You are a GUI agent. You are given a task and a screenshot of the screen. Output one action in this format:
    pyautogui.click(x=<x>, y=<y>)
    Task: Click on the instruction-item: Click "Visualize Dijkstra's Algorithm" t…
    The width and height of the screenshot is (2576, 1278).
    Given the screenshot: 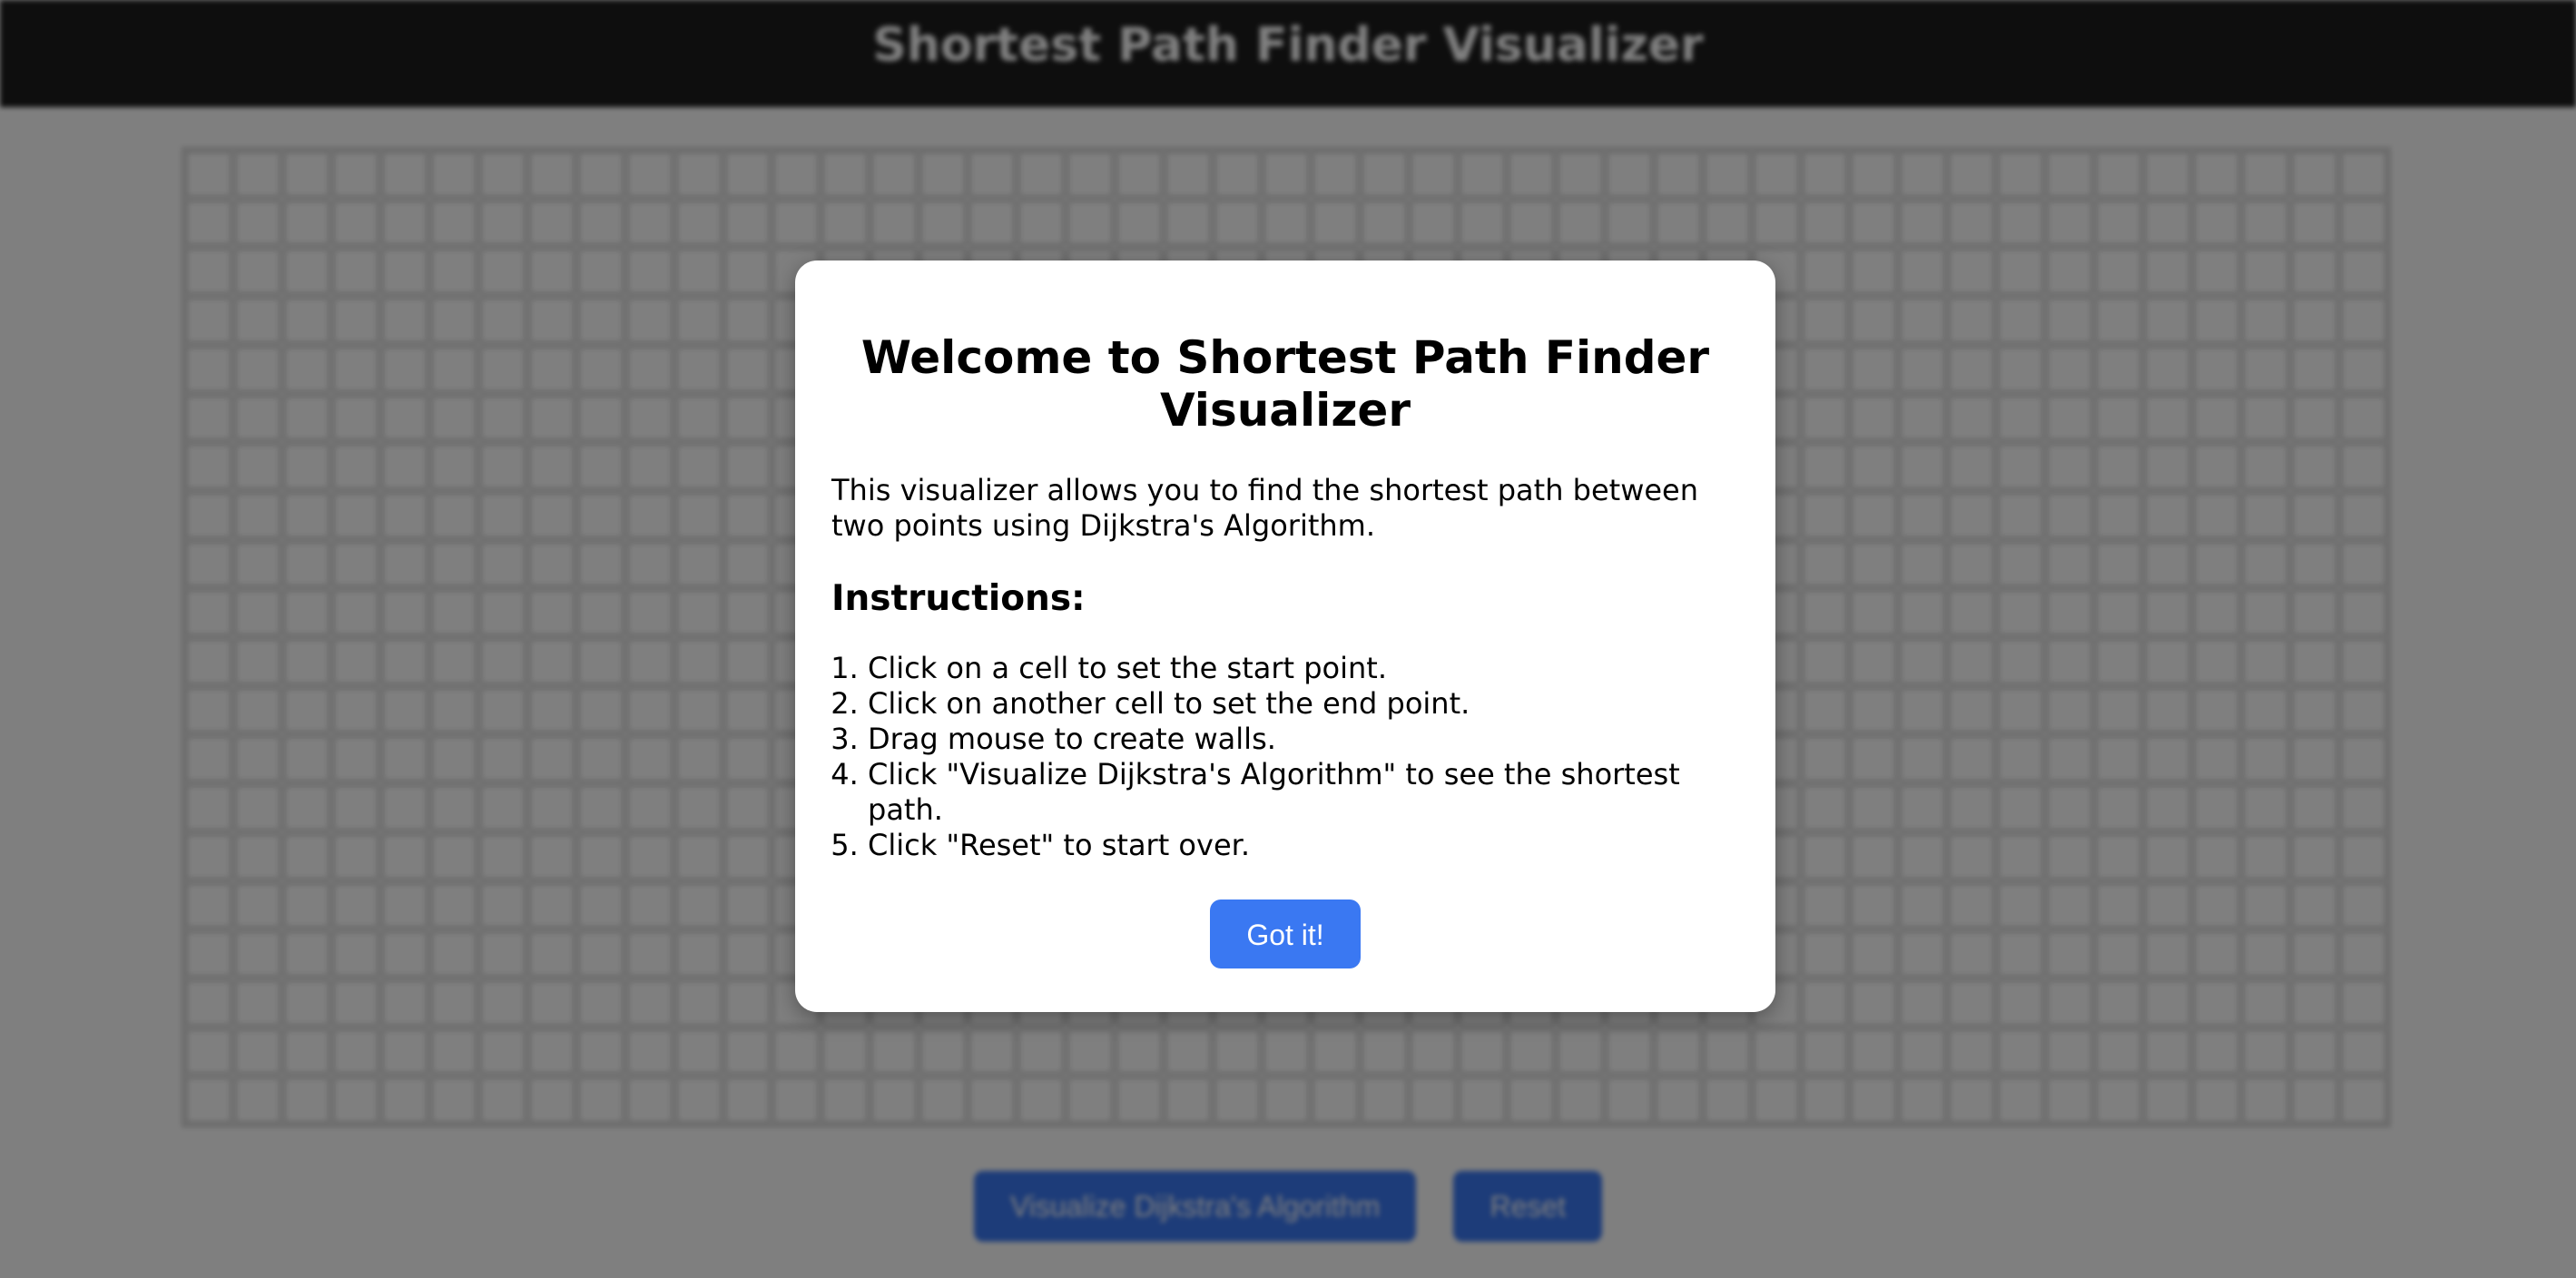 What is the action you would take?
    pyautogui.click(x=1303, y=792)
    